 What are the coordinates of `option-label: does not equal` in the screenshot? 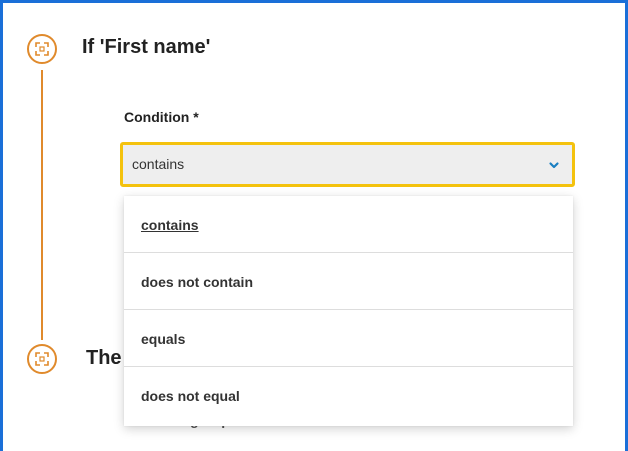 It's located at (190, 396).